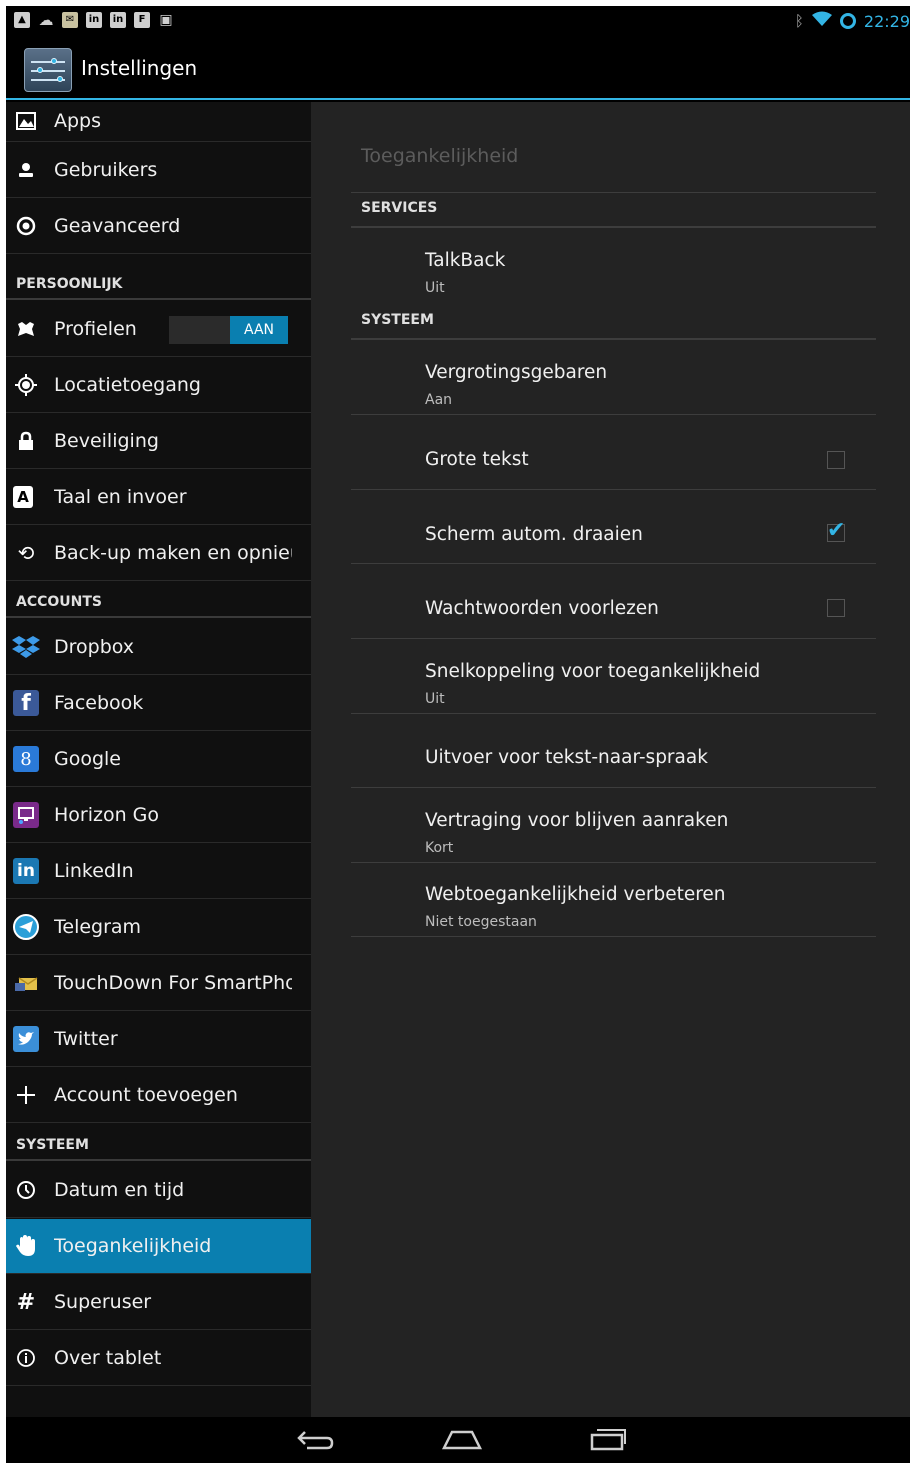 This screenshot has width=910, height=1463. What do you see at coordinates (613, 452) in the screenshot?
I see `pref-large-text: Grote tekst` at bounding box center [613, 452].